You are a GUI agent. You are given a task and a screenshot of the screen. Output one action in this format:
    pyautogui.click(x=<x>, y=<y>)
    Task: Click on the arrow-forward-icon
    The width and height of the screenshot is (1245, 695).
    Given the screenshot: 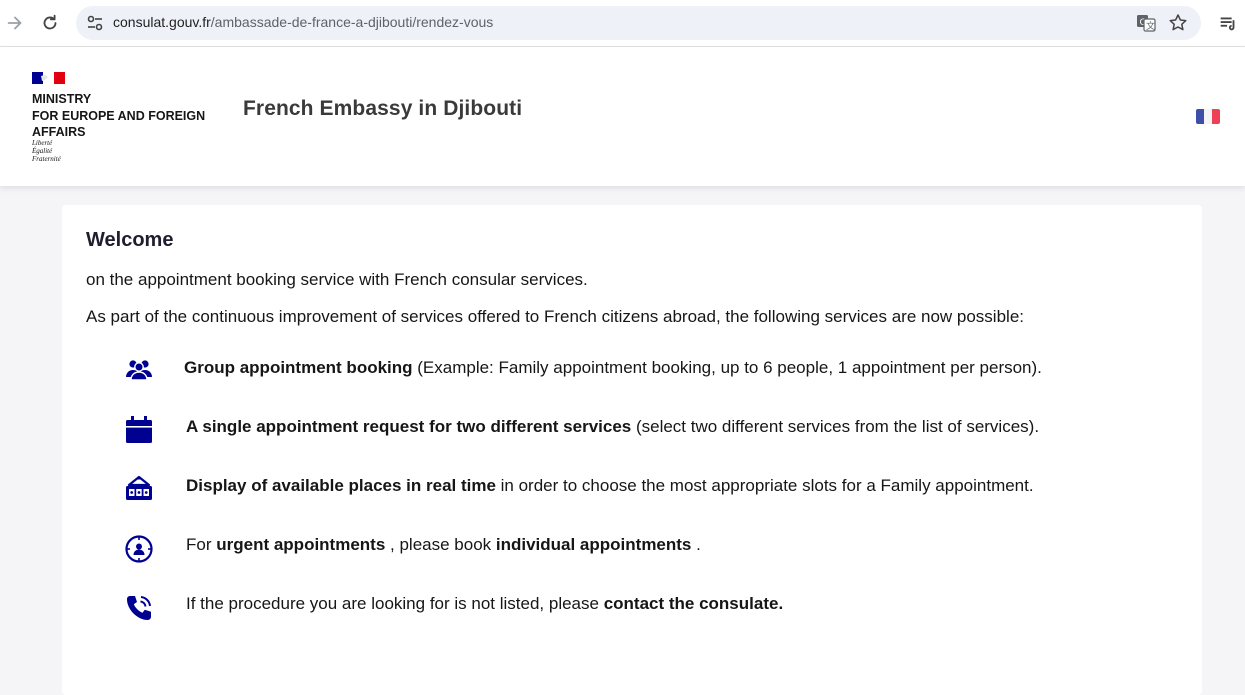 What is the action you would take?
    pyautogui.click(x=14, y=23)
    